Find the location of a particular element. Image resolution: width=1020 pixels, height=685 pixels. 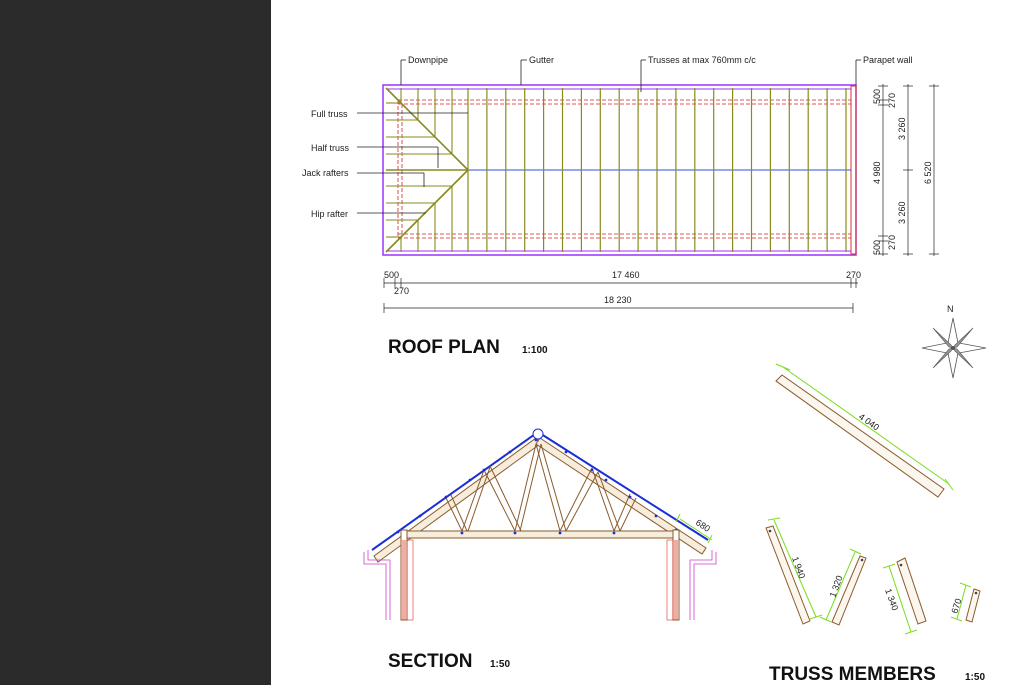

dim-670: 670 is located at coordinates (956, 605).